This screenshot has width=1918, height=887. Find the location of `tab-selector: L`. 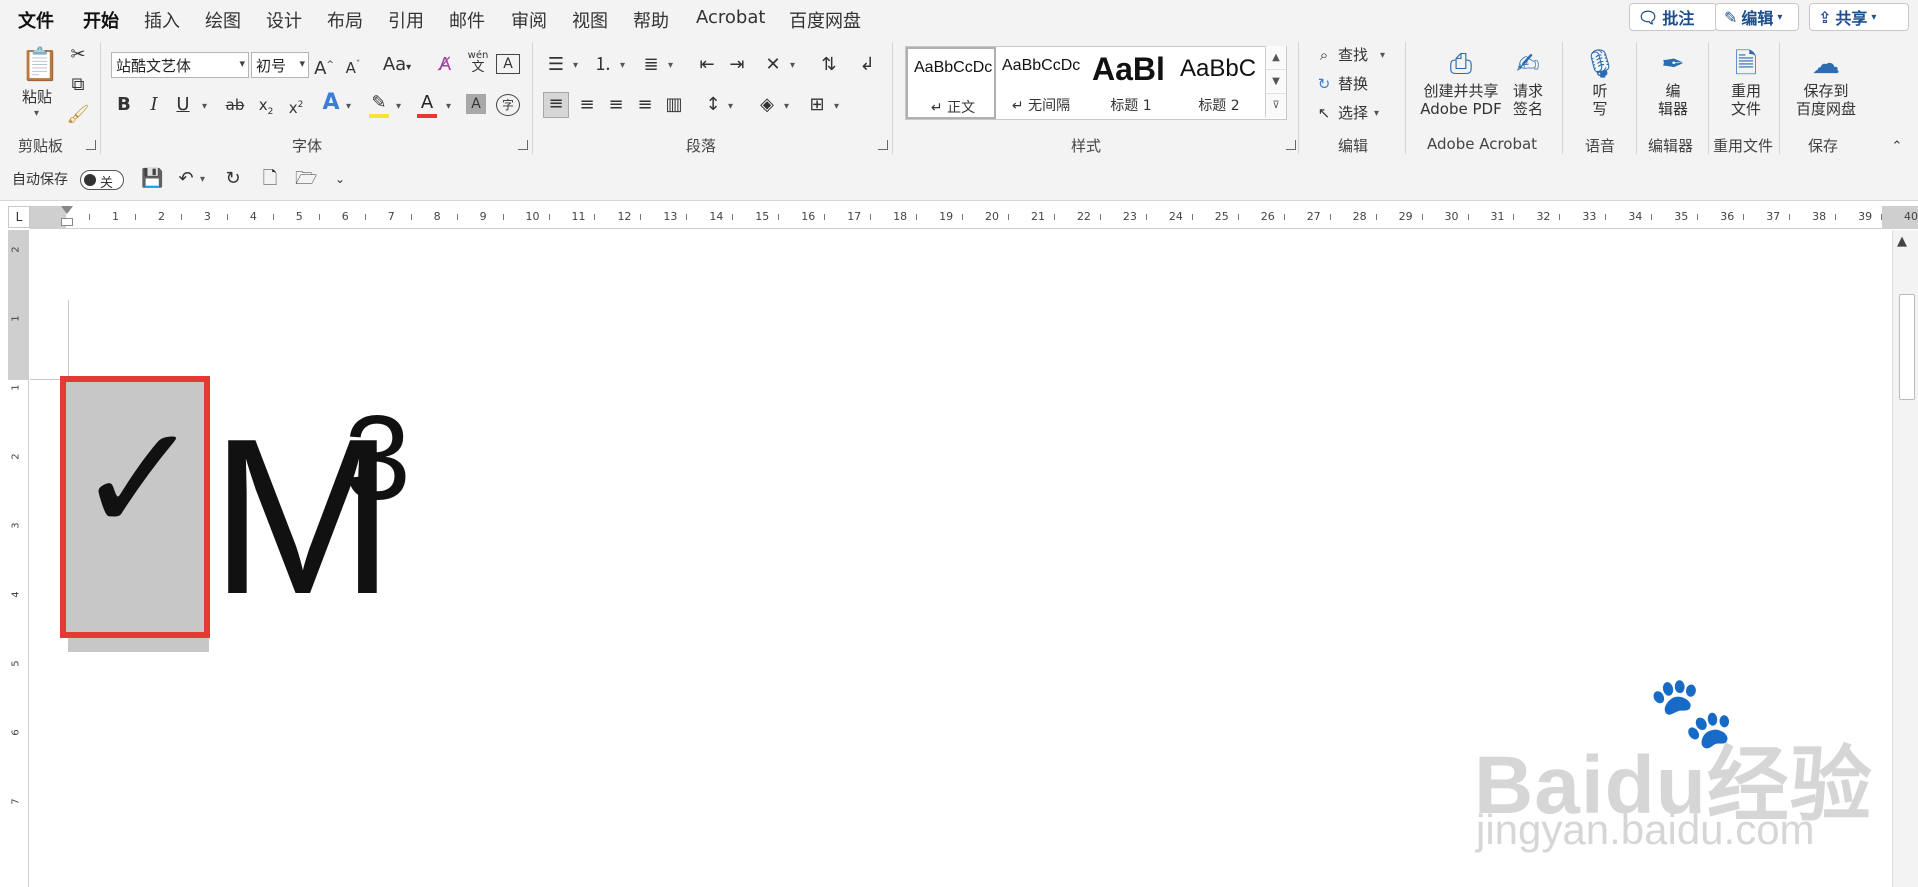

tab-selector: L is located at coordinates (19, 217).